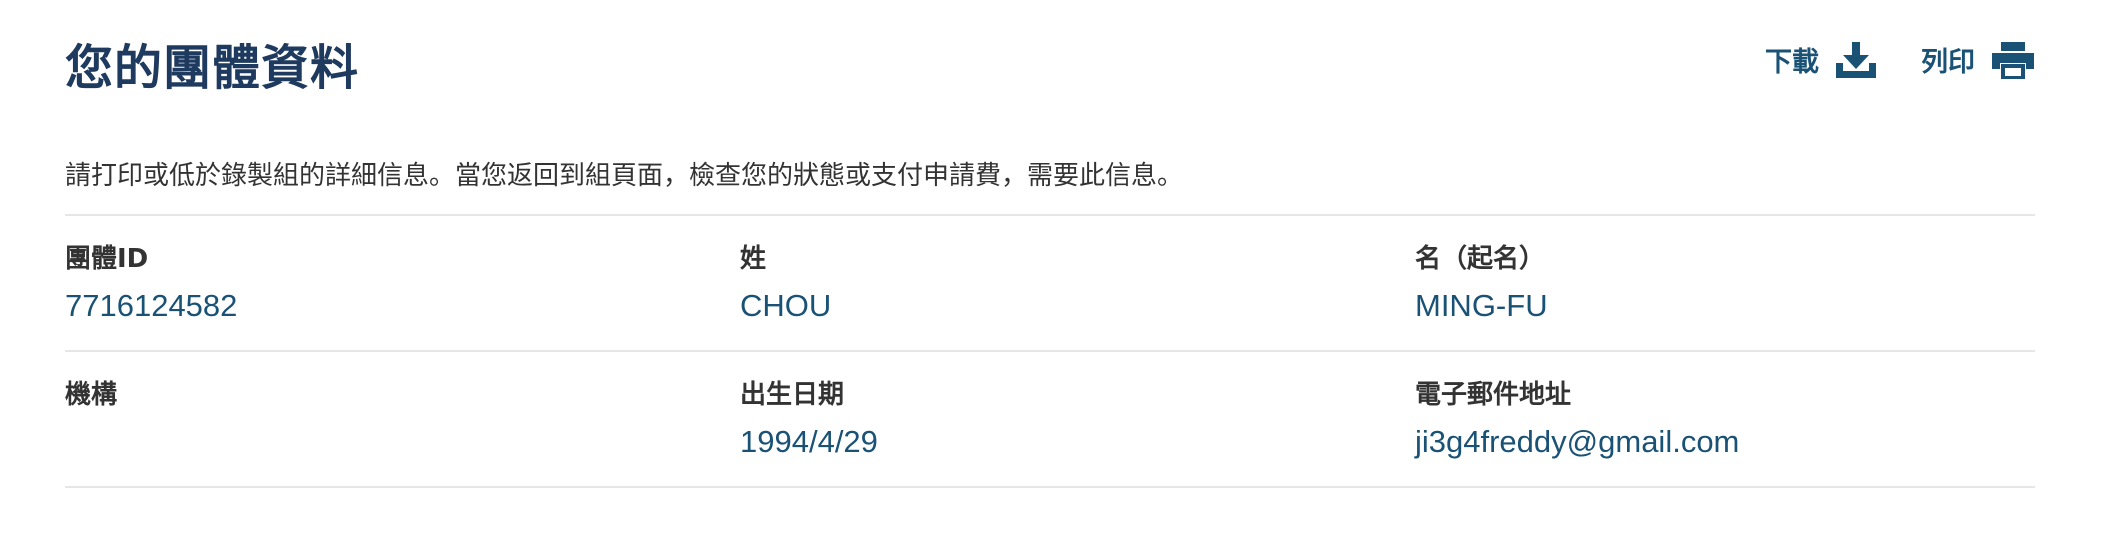  What do you see at coordinates (786, 305) in the screenshot?
I see `last-name-value: CHOU` at bounding box center [786, 305].